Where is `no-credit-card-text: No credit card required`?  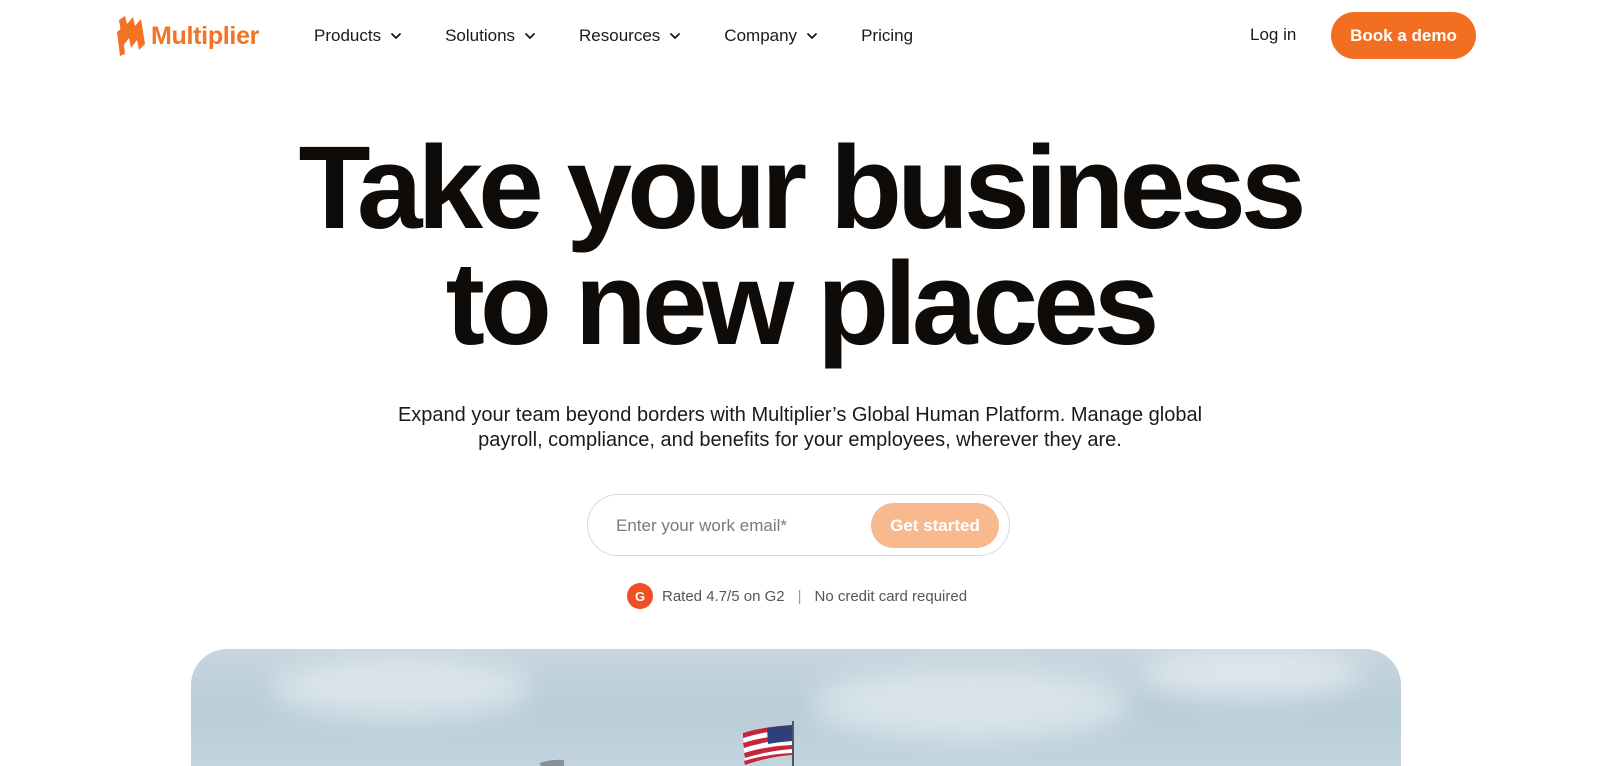
no-credit-card-text: No credit card required is located at coordinates (891, 596).